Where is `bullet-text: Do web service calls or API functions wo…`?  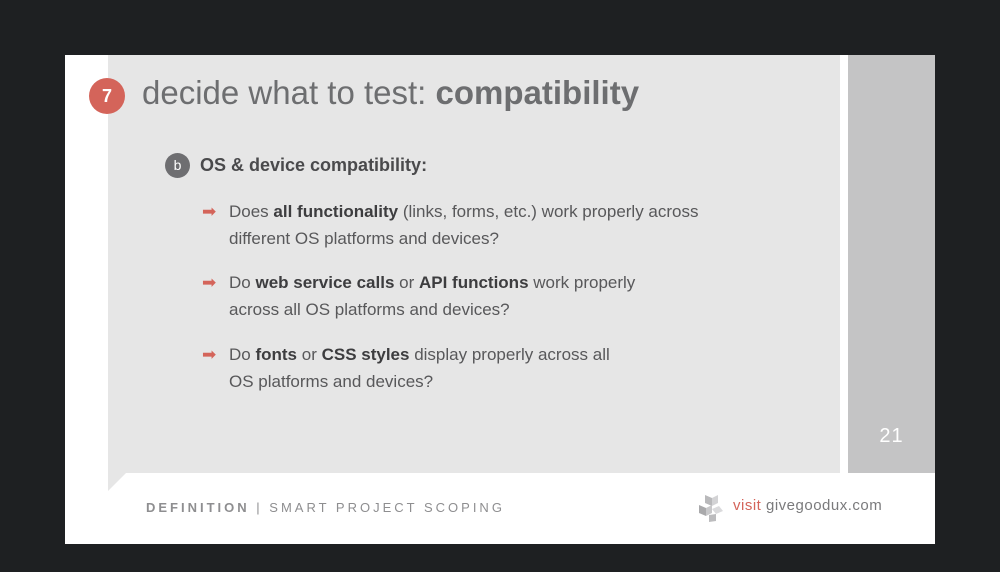
bullet-text: Do web service calls or API functions wo… is located at coordinates (432, 296).